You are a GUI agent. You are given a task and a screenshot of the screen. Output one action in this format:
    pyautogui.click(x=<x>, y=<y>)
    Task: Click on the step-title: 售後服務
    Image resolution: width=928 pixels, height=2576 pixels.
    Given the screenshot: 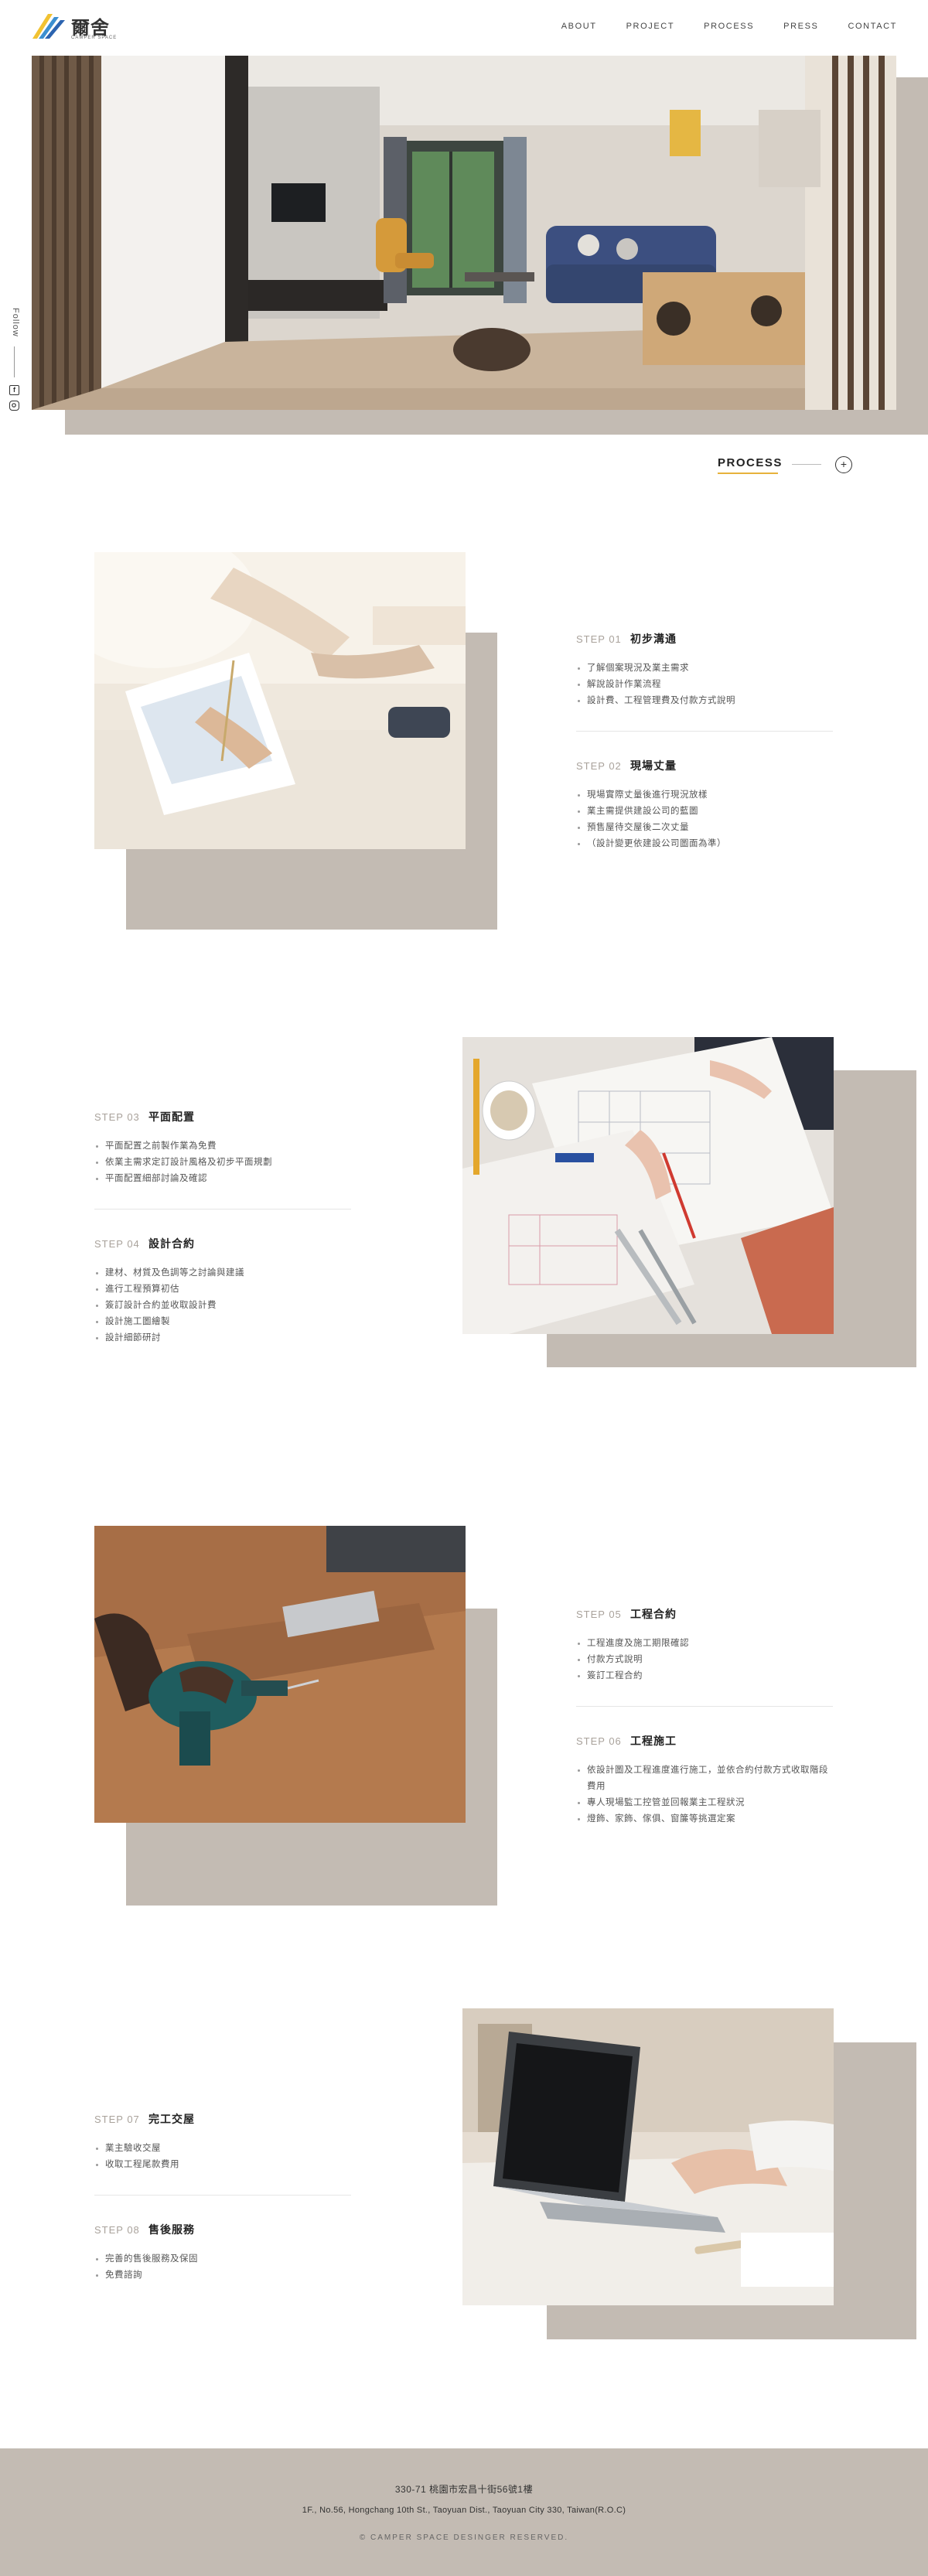 What is the action you would take?
    pyautogui.click(x=171, y=2229)
    